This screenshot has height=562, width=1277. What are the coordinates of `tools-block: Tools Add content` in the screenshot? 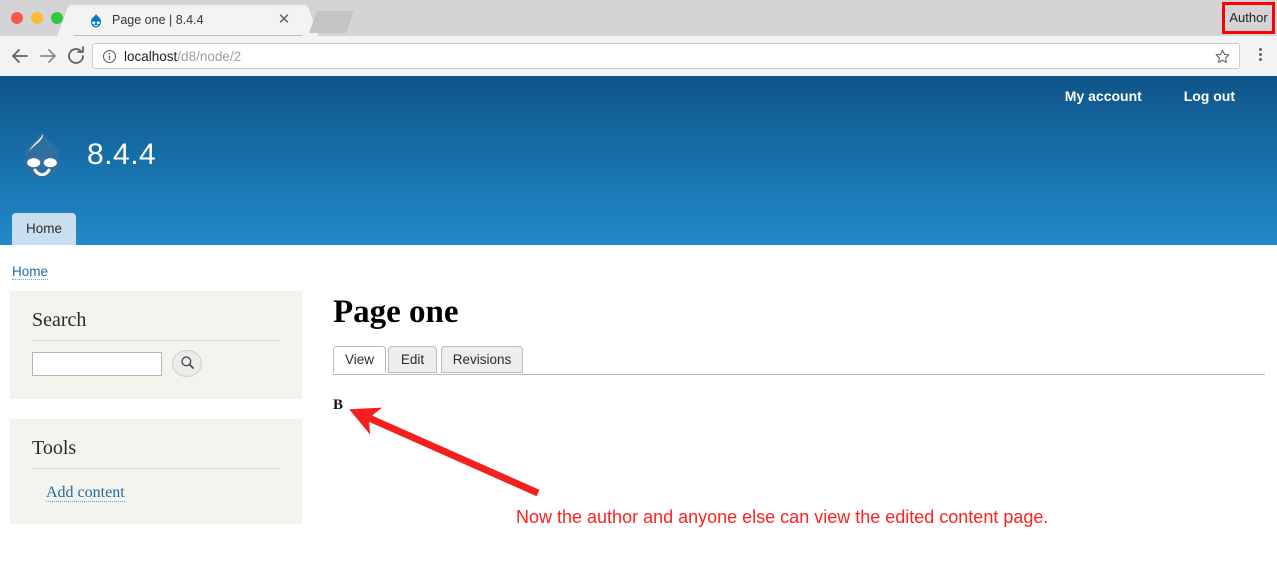 It's located at (156, 471).